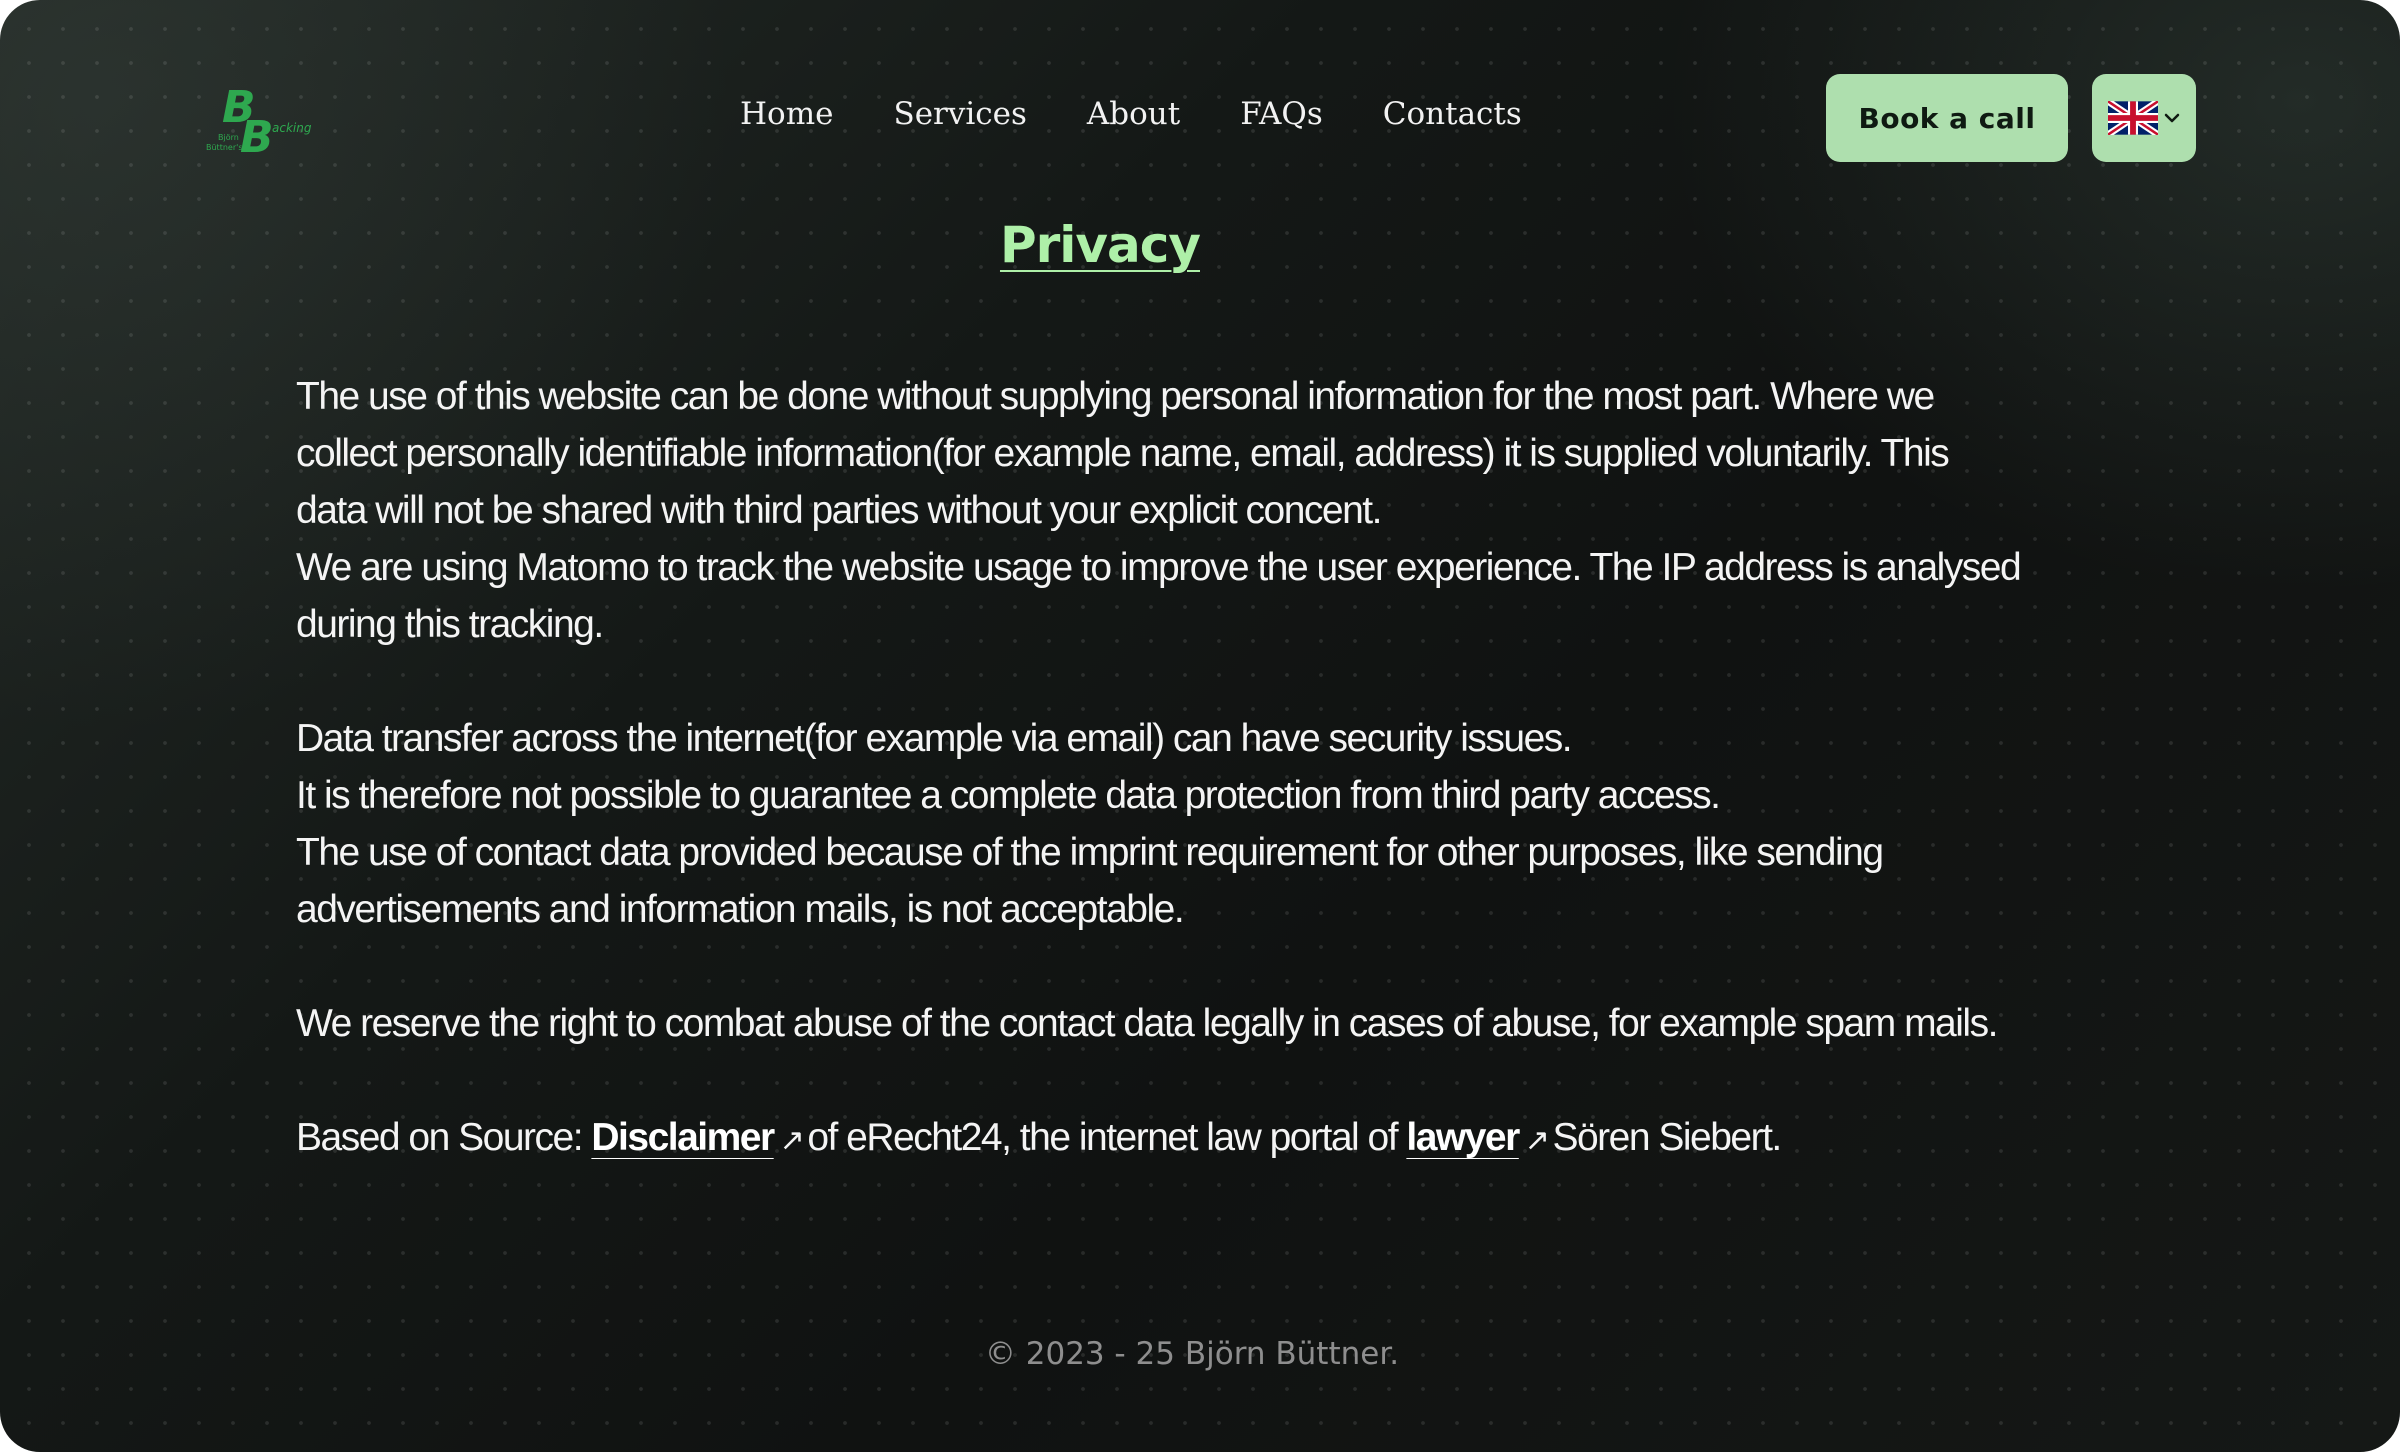  Describe the element at coordinates (959, 114) in the screenshot. I see `nav-services: Services` at that location.